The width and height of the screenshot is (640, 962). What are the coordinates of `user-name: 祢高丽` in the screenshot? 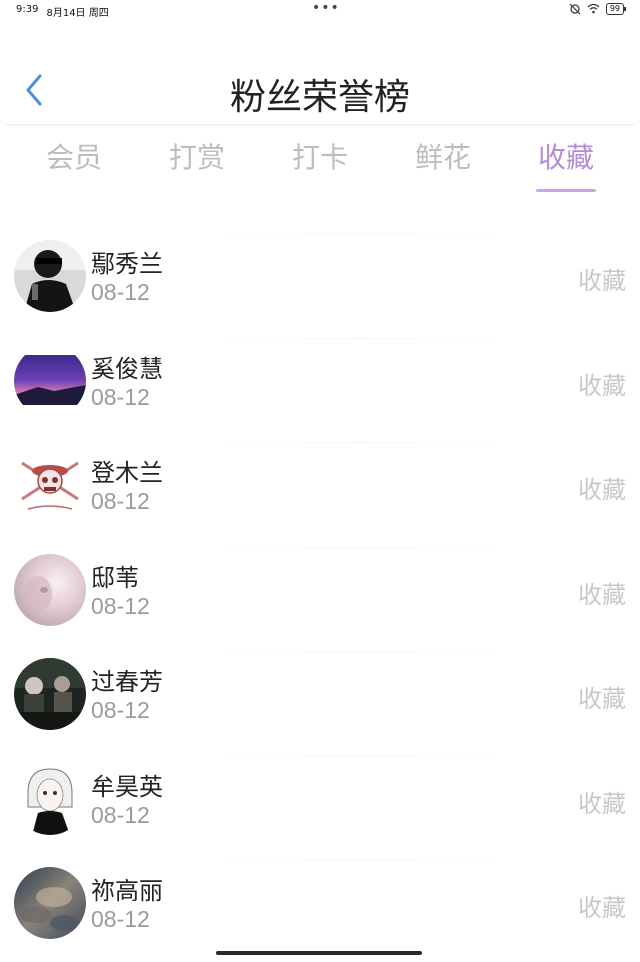 It's located at (127, 891).